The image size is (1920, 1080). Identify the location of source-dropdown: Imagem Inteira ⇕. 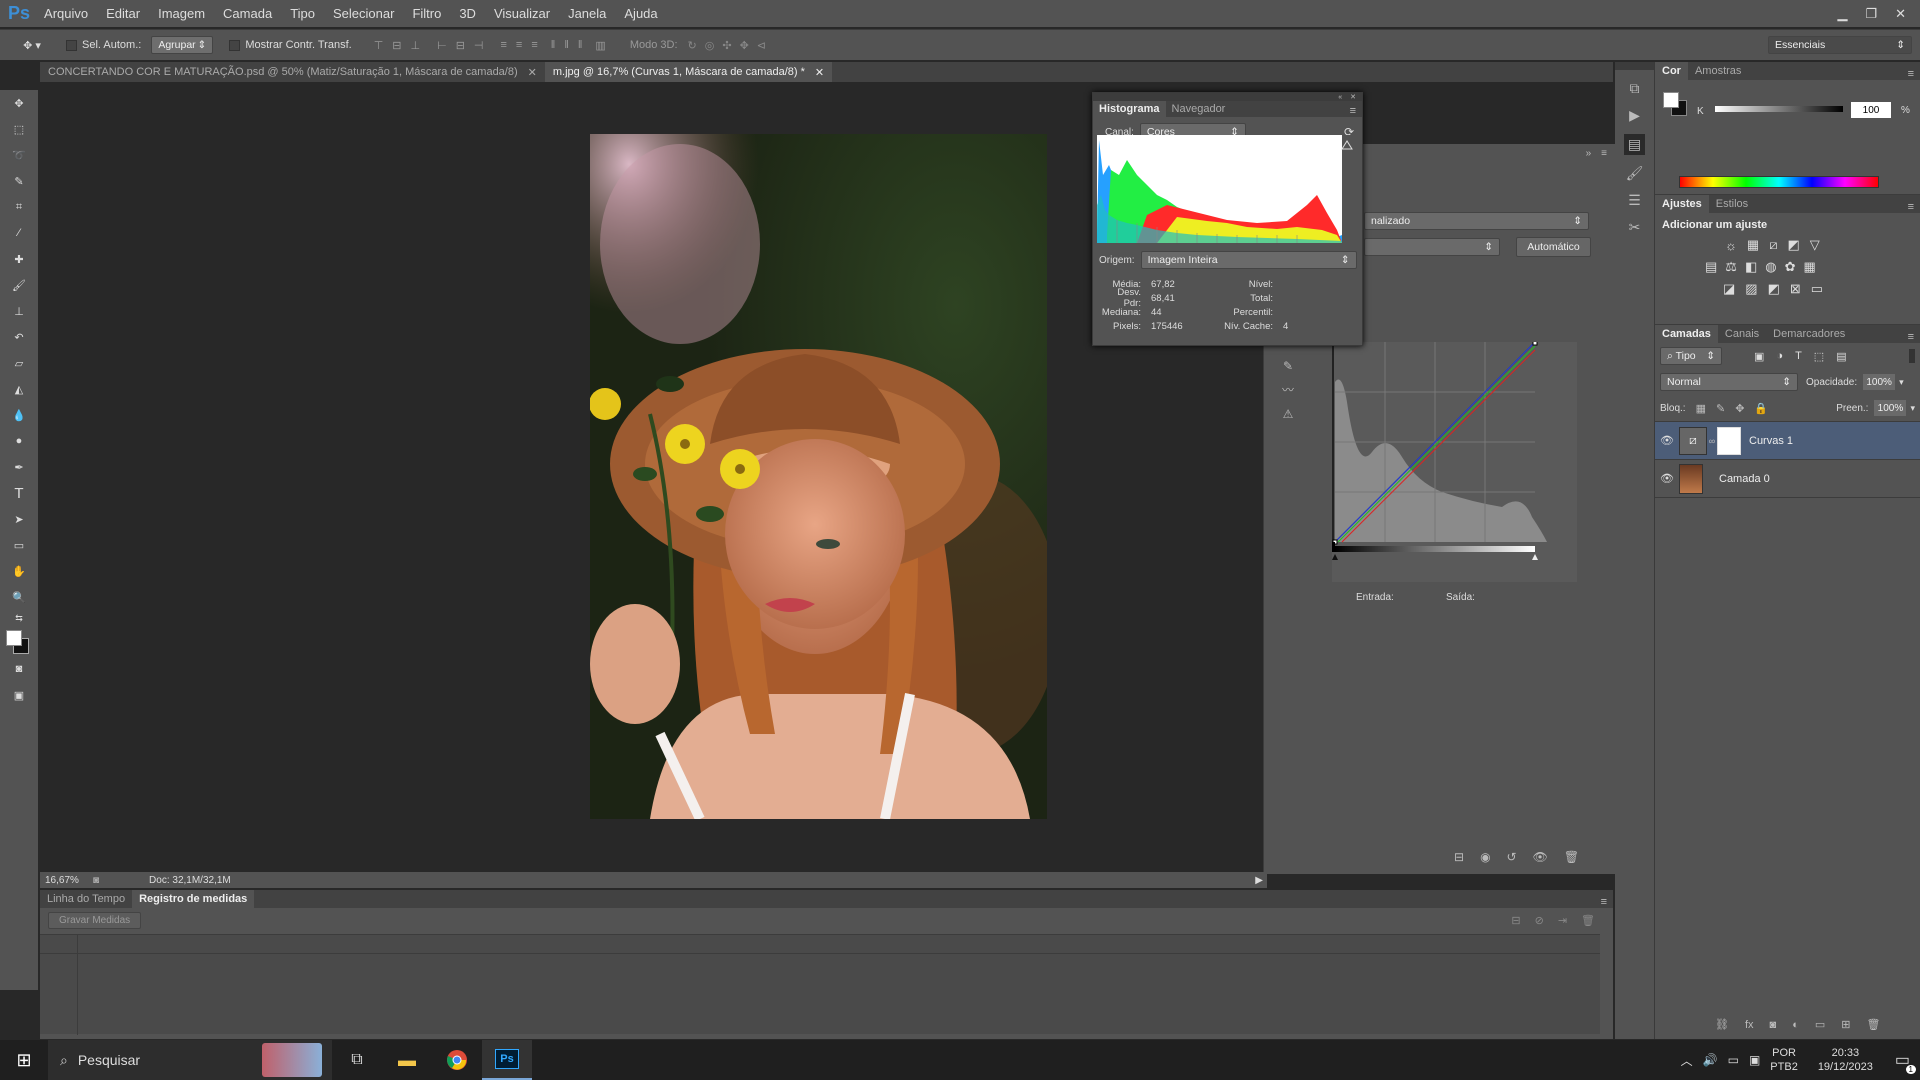
(1248, 260).